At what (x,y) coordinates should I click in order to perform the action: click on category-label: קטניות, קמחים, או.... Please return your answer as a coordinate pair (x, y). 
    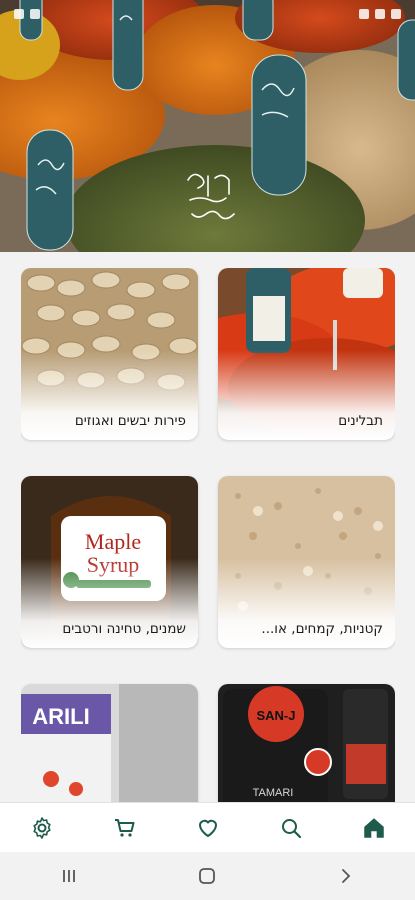
    Looking at the image, I should click on (322, 629).